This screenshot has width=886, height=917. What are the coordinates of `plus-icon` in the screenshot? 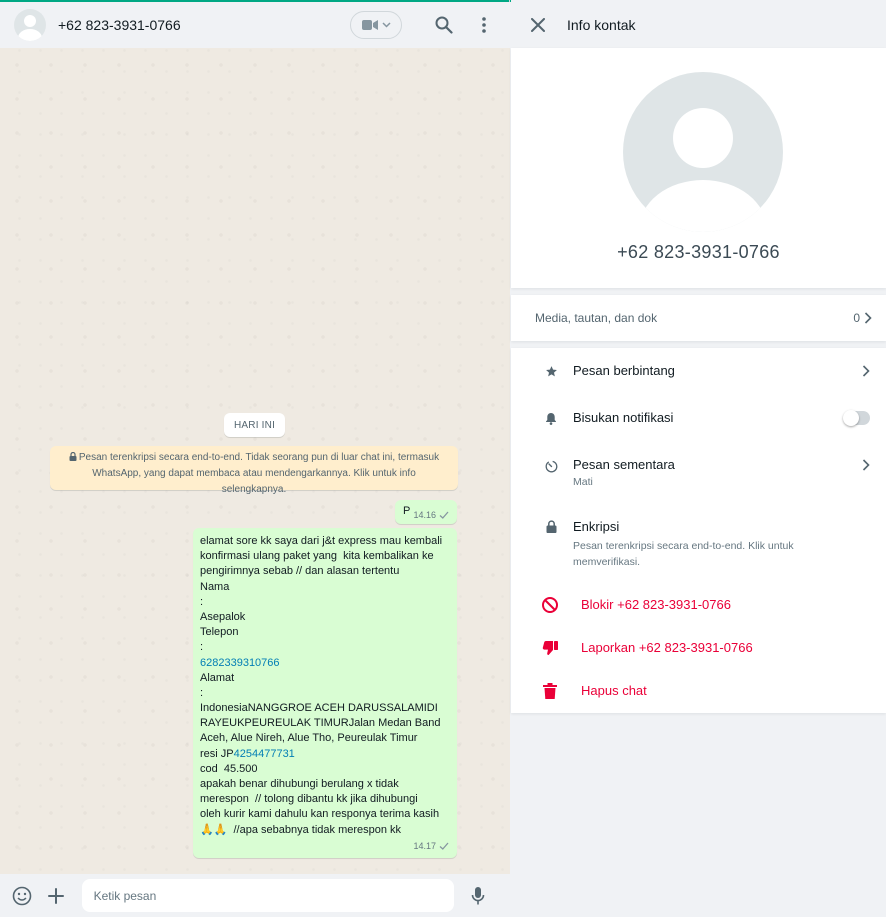 It's located at (55, 895).